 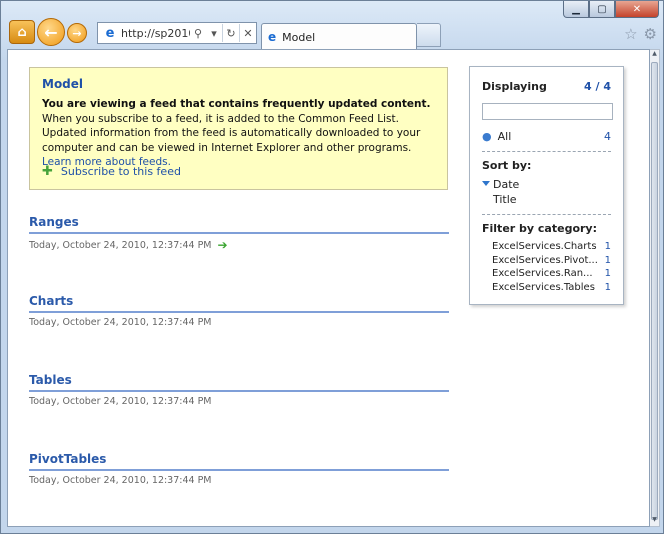 What do you see at coordinates (607, 136) in the screenshot?
I see `all-count: 4` at bounding box center [607, 136].